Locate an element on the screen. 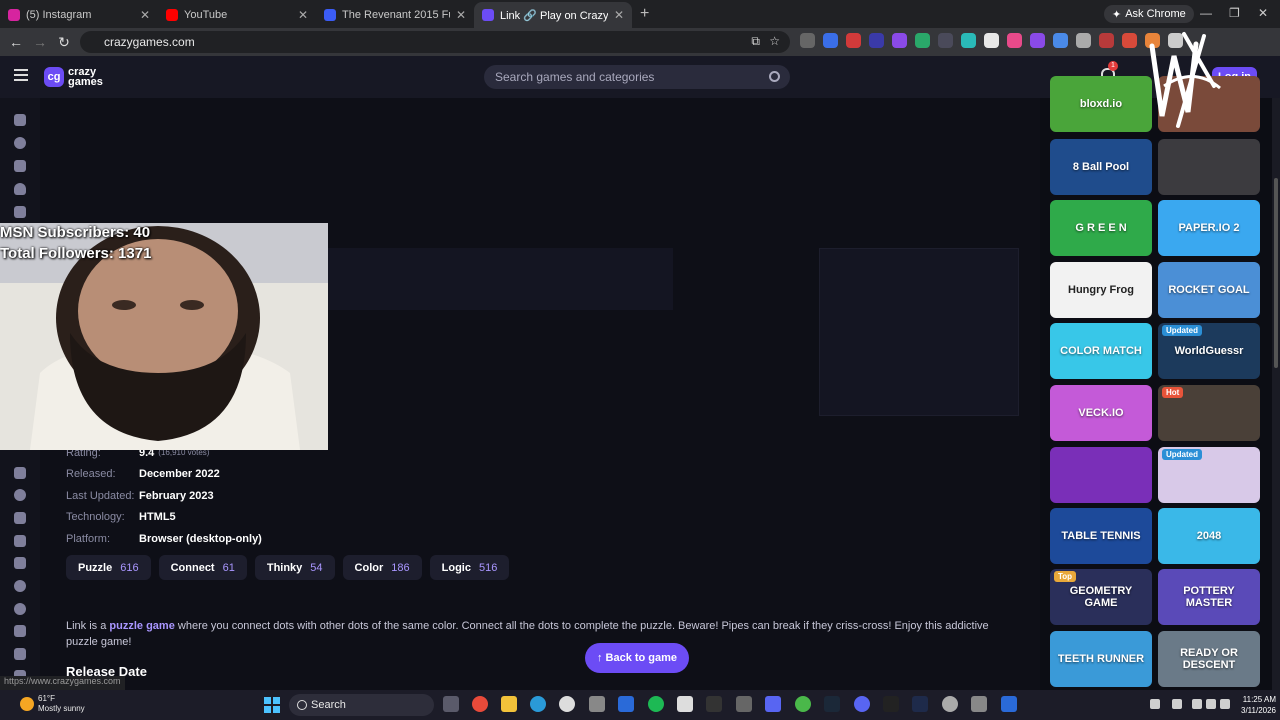 The width and height of the screenshot is (1280, 720). media-icon is located at coordinates (567, 704).